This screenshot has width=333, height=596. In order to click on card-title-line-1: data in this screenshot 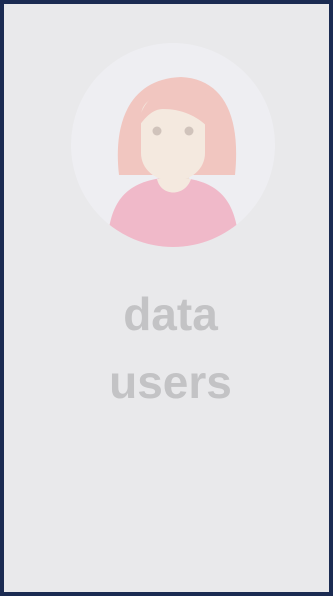, I will do `click(170, 314)`.